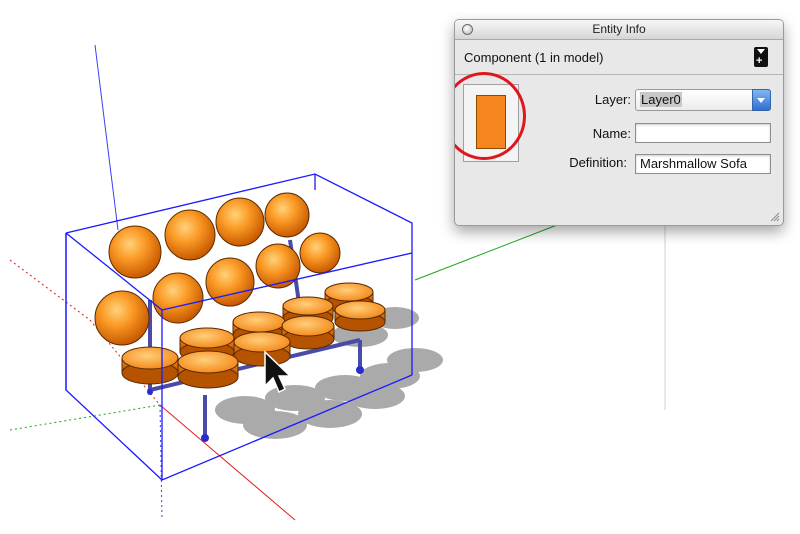 The height and width of the screenshot is (534, 800). Describe the element at coordinates (761, 100) in the screenshot. I see `chevron-down-icon` at that location.